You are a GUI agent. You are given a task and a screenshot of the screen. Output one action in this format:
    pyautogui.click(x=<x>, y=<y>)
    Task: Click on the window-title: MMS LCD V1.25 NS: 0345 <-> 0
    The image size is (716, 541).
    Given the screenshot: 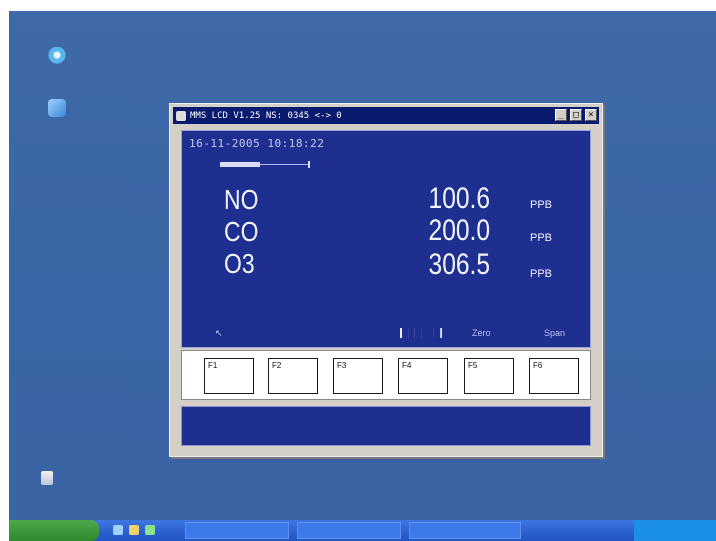 What is the action you would take?
    pyautogui.click(x=266, y=115)
    